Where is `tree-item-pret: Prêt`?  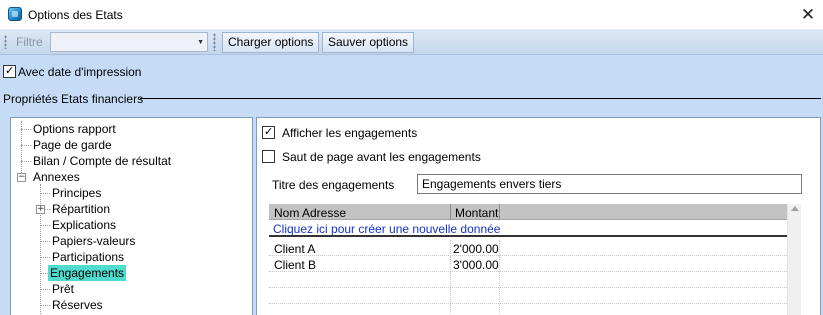 tree-item-pret: Prêt is located at coordinates (63, 289).